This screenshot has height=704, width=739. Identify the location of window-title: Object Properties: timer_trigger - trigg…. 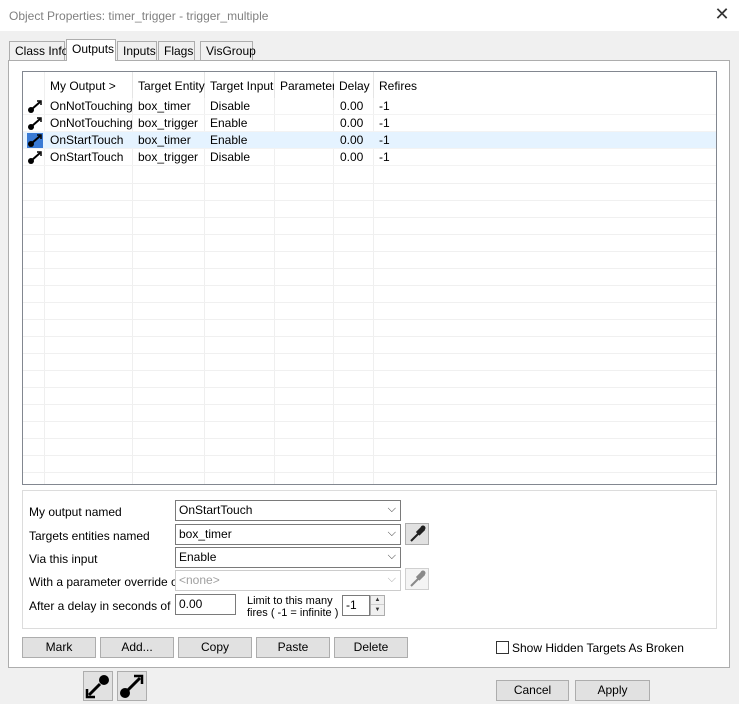
(139, 16).